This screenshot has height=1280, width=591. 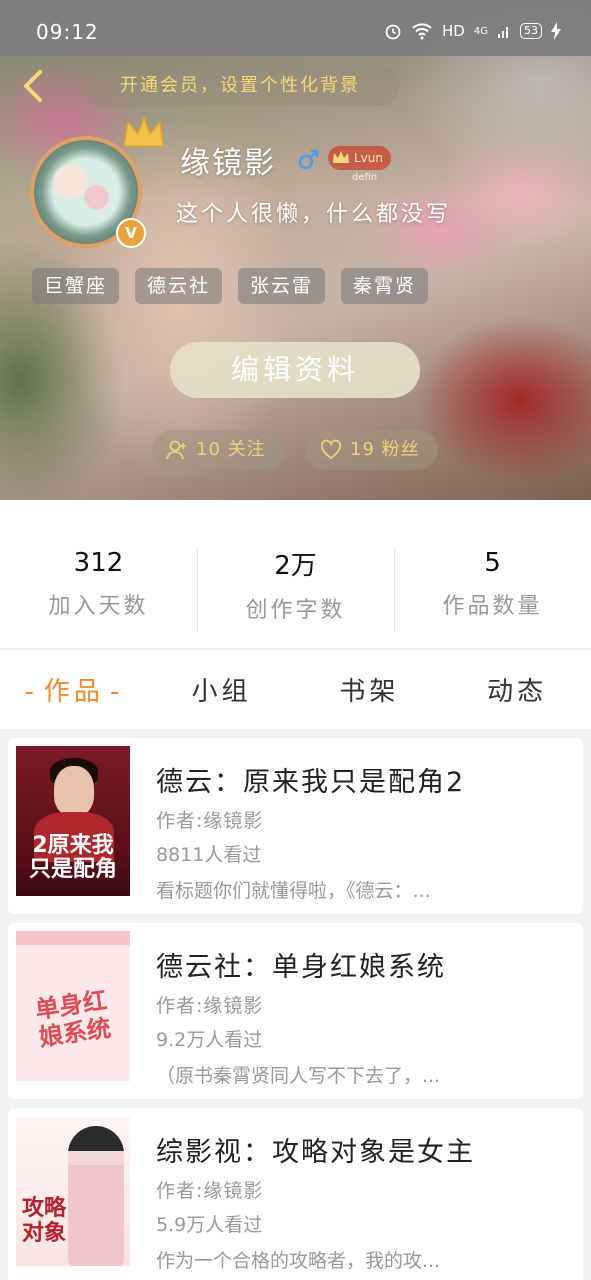 I want to click on stats-bar: 312 加入天数 2万 创作字数 5 作品数量, so click(x=295, y=574).